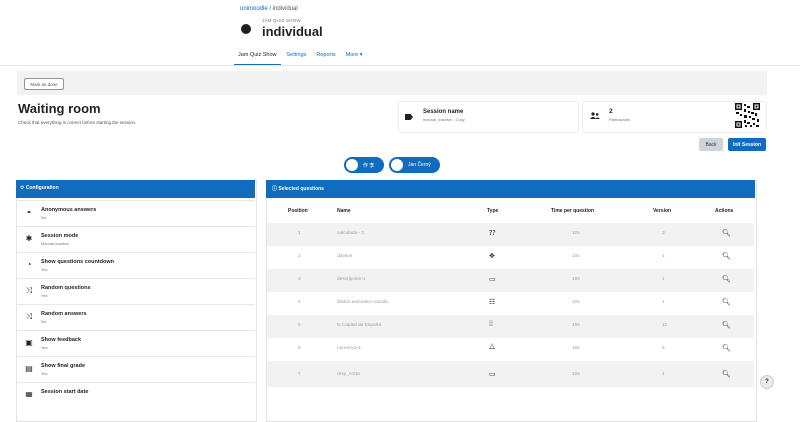 This screenshot has height=422, width=800. I want to click on cell-name: calculada - 1, so click(351, 233).